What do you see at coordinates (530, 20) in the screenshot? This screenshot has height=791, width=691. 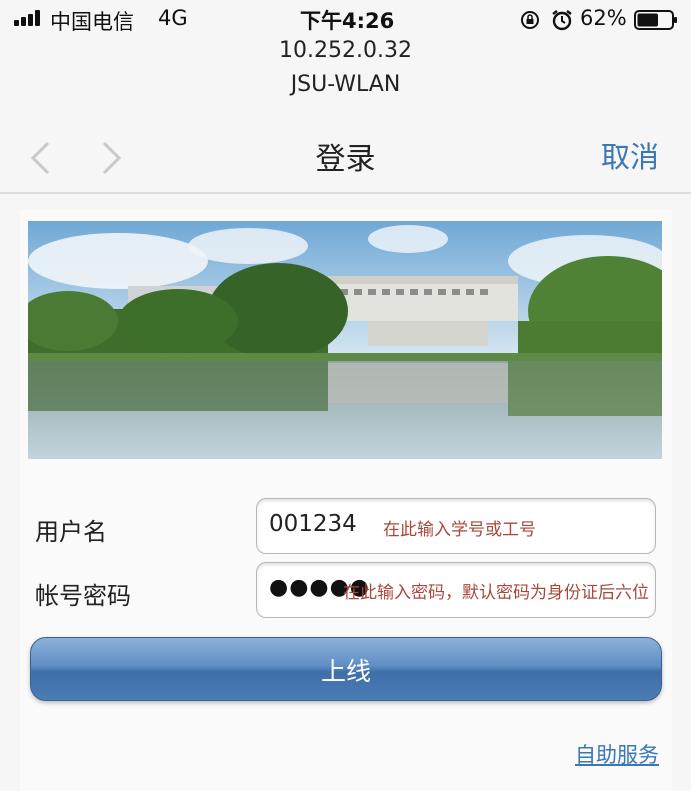 I see `orientation-lock-icon` at bounding box center [530, 20].